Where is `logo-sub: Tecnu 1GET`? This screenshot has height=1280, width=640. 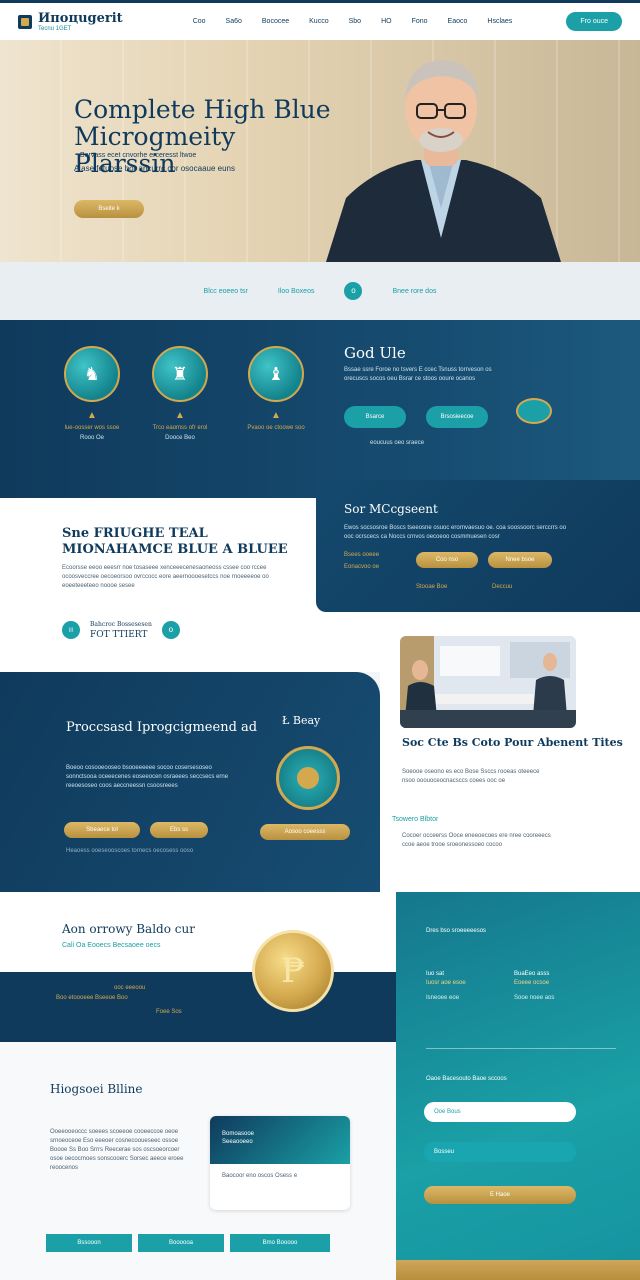
logo-sub: Tecnu 1GET is located at coordinates (55, 28).